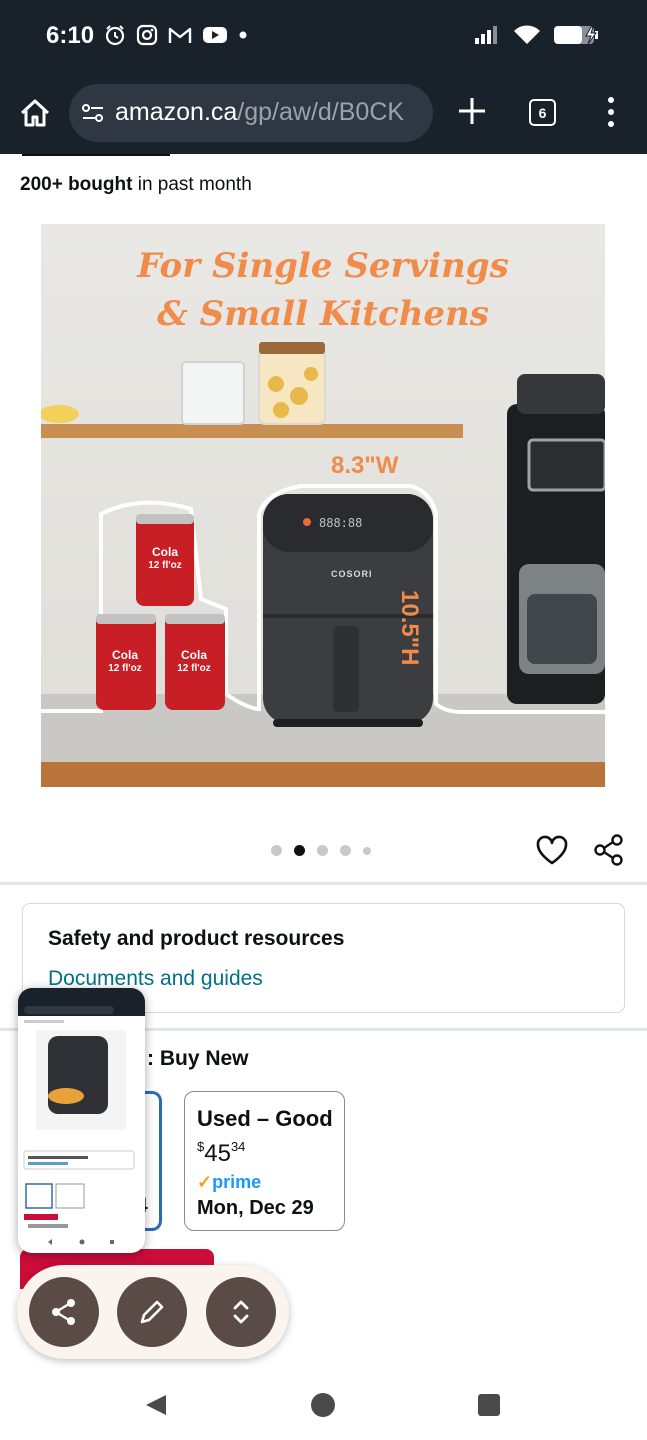  What do you see at coordinates (472, 111) in the screenshot?
I see `new-tab-icon` at bounding box center [472, 111].